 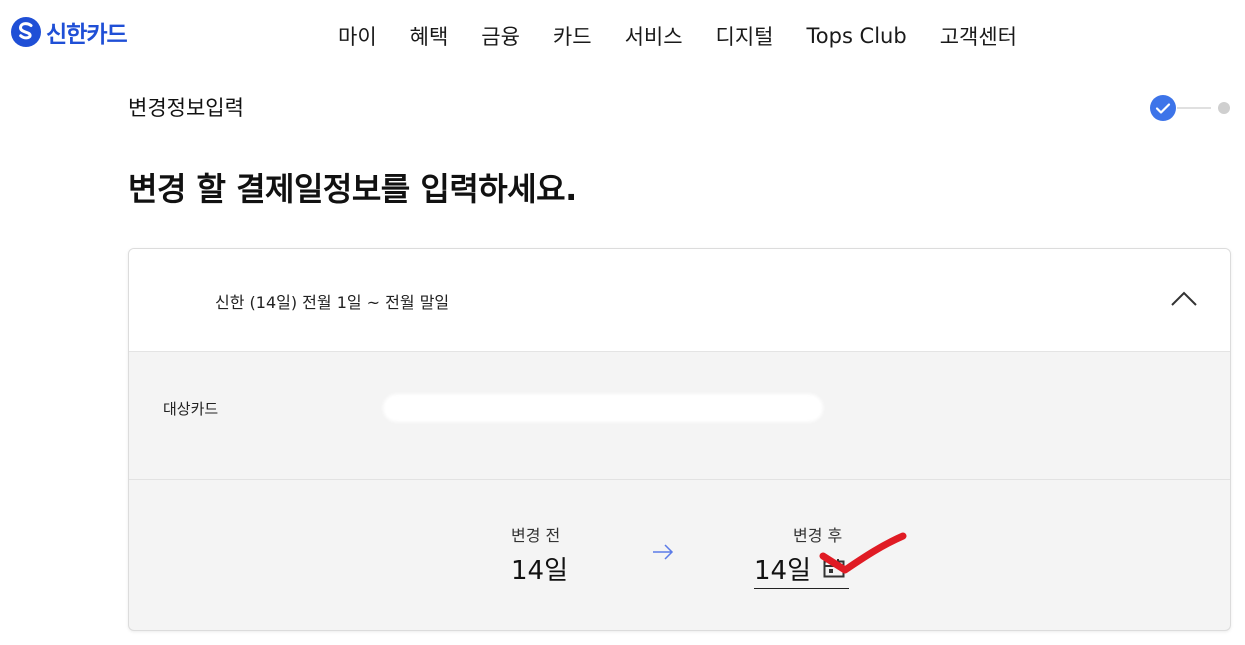 What do you see at coordinates (1190, 108) in the screenshot?
I see `step-indicator` at bounding box center [1190, 108].